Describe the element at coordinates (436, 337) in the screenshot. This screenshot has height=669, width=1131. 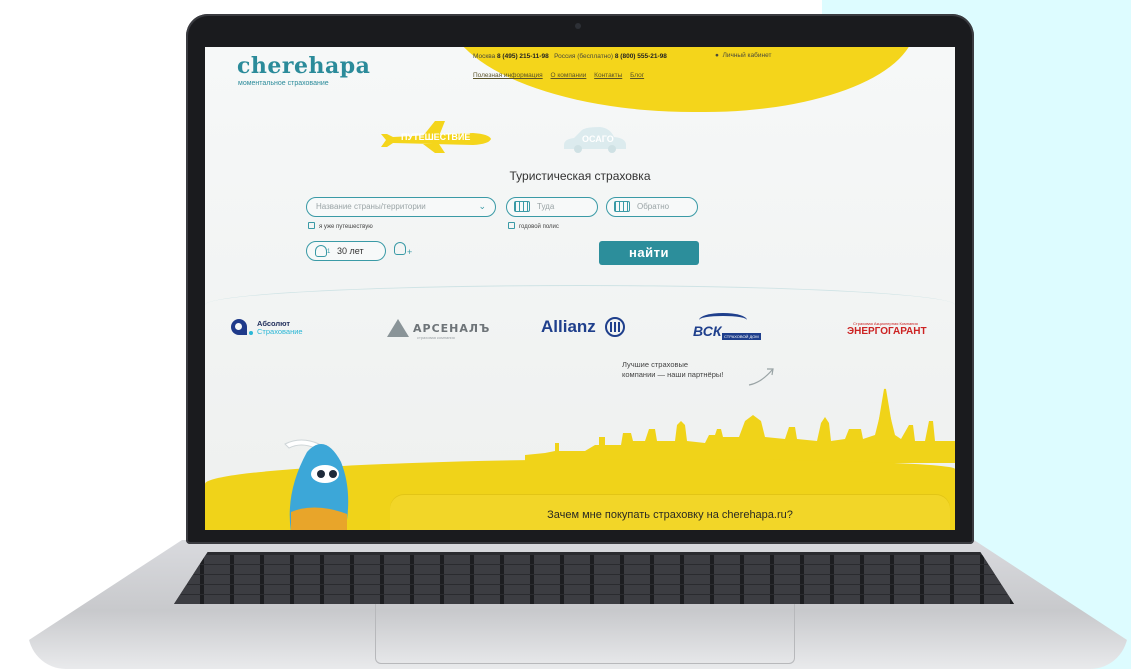
I see `arsenal-subtitle: страховая компания` at that location.